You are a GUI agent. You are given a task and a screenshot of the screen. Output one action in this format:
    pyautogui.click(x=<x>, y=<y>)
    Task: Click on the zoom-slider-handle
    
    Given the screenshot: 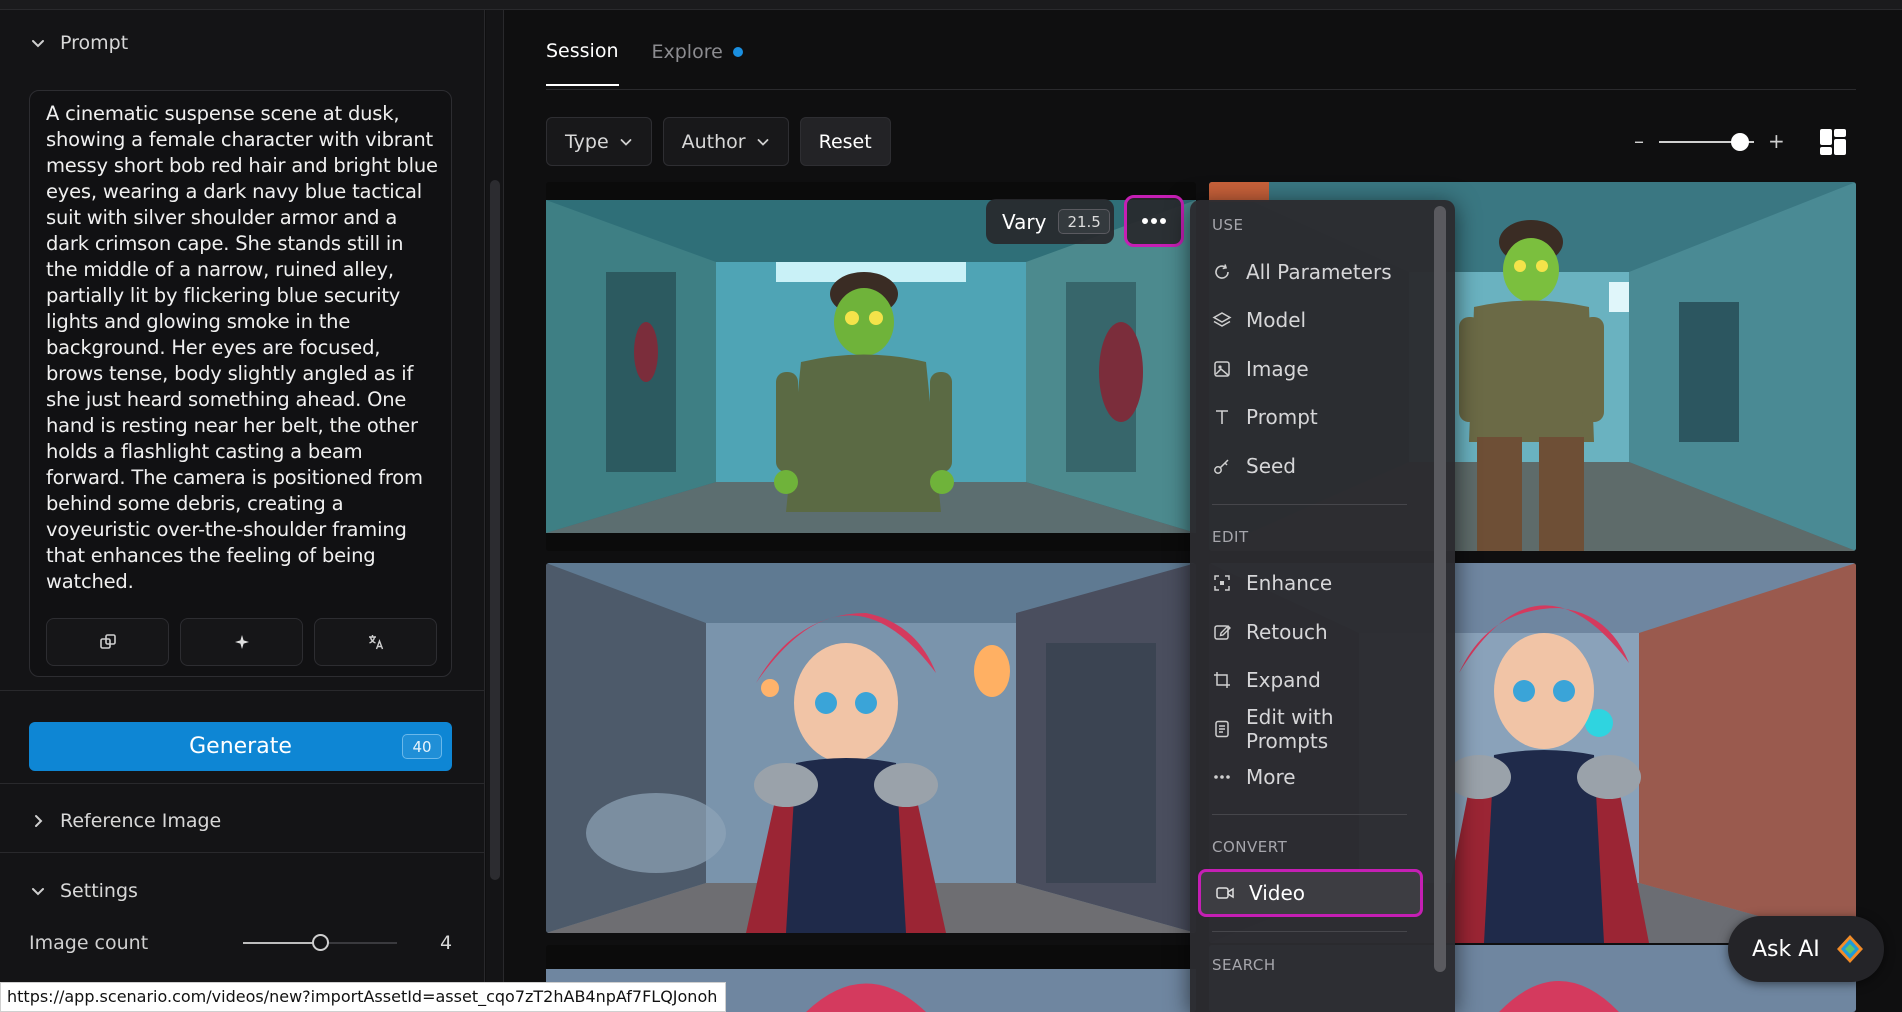 What is the action you would take?
    pyautogui.click(x=1739, y=142)
    